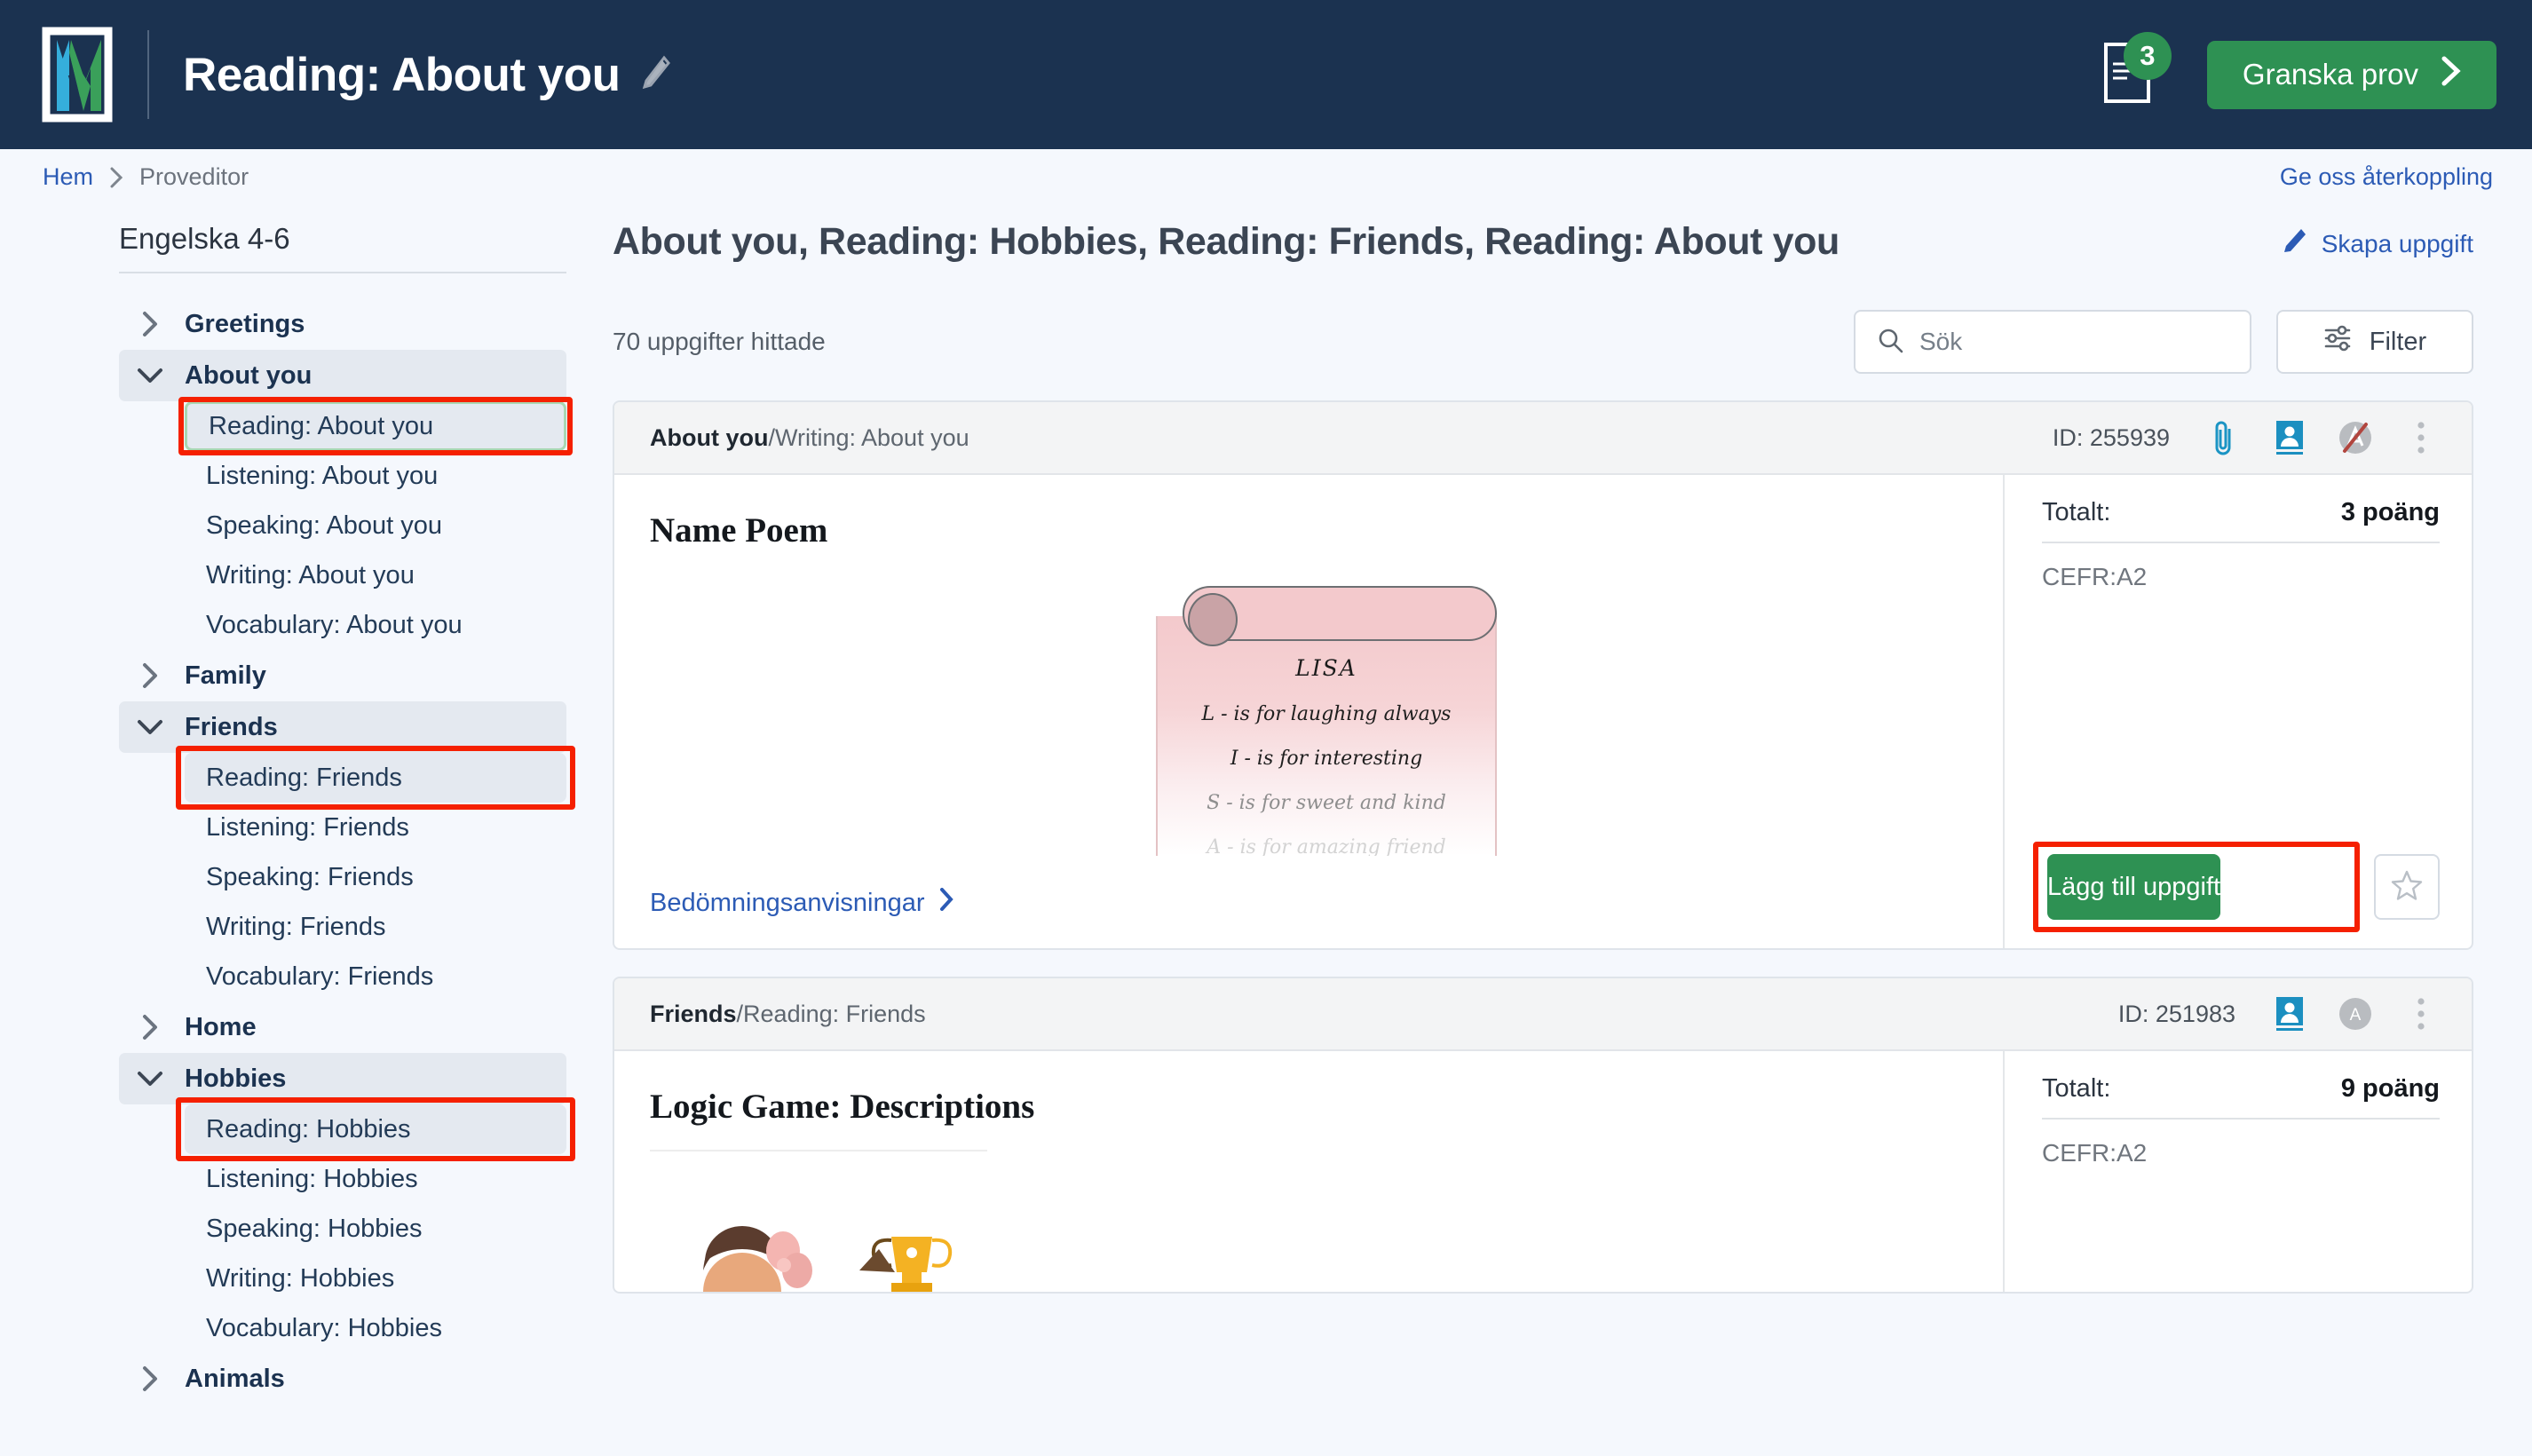  I want to click on sidebar-item-label: Vocabulary: Hobbies, so click(324, 1327).